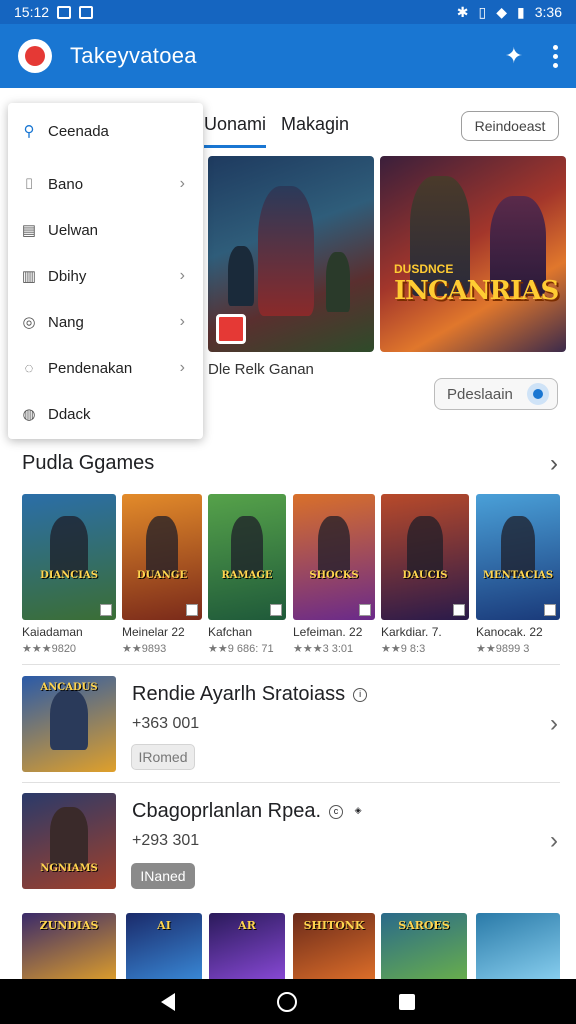  I want to click on menu-item-uelwan: ▤ Uelwan, so click(105, 230).